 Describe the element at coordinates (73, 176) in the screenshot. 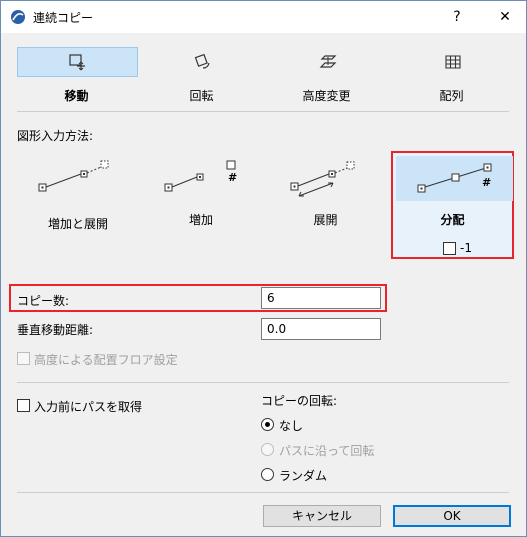

I see `increment-expand-icon` at that location.